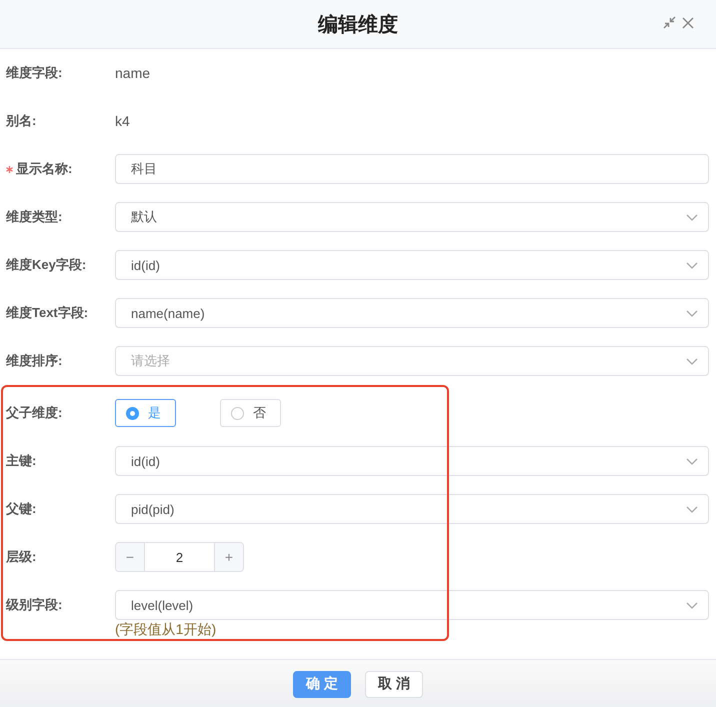  I want to click on radio-empty-icon, so click(237, 413).